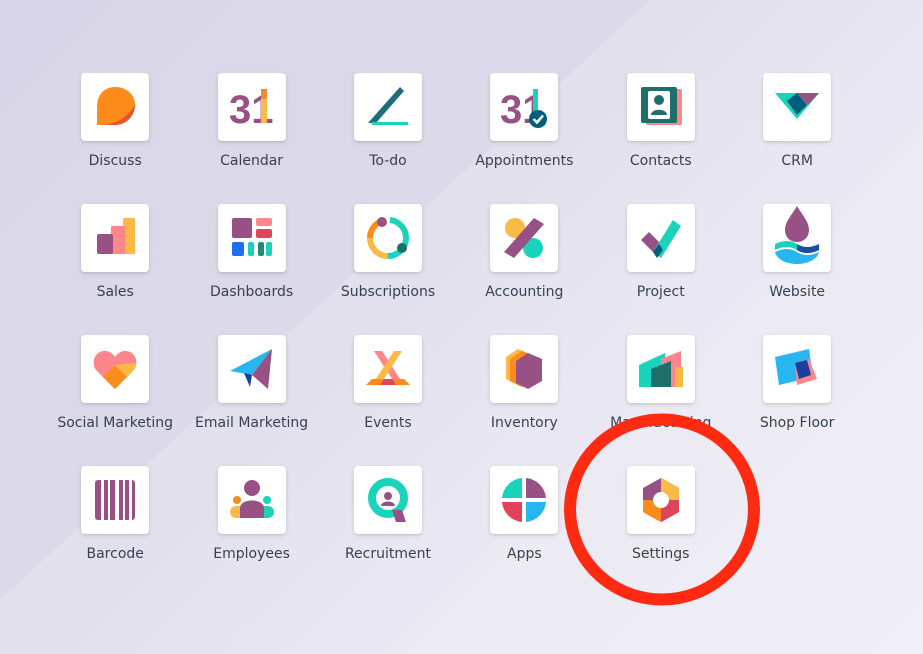 This screenshot has height=654, width=923. Describe the element at coordinates (388, 423) in the screenshot. I see `app-label: Events` at that location.